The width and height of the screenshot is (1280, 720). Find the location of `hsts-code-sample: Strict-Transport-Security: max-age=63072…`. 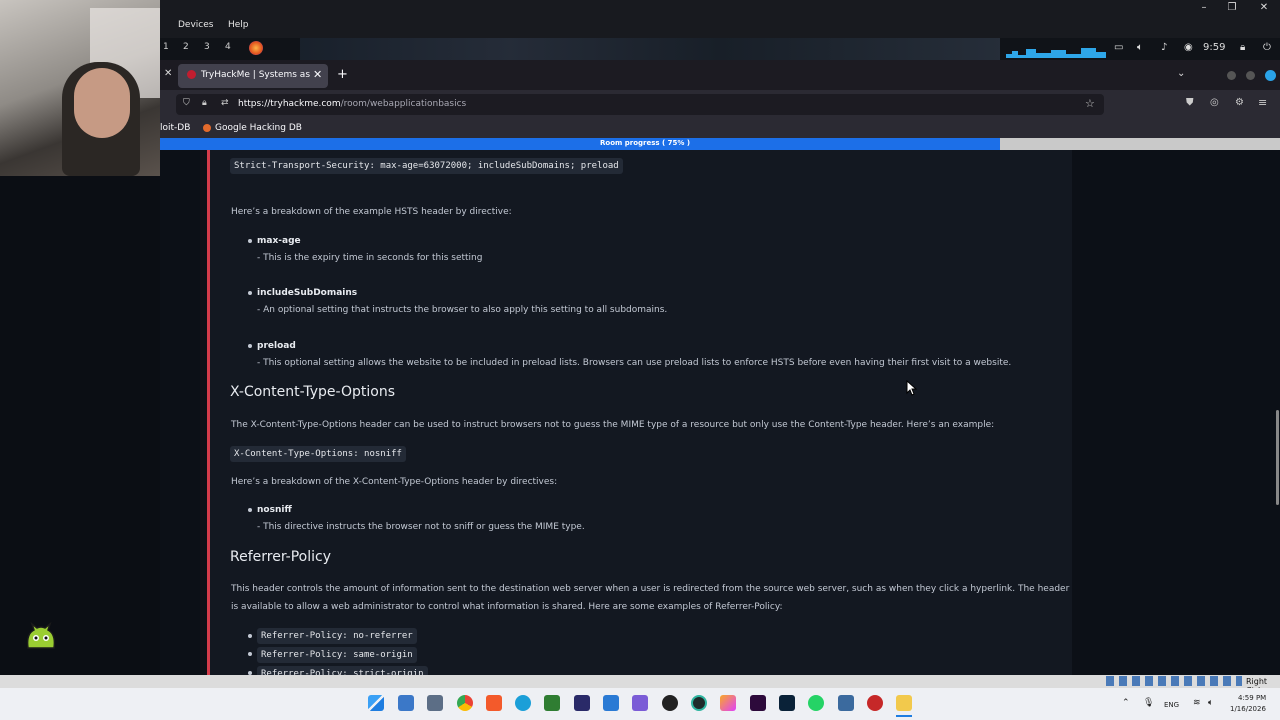

hsts-code-sample: Strict-Transport-Security: max-age=63072… is located at coordinates (426, 166).